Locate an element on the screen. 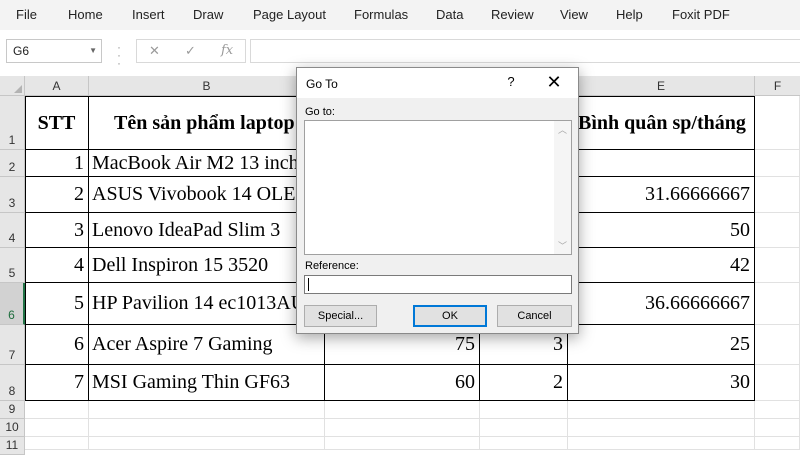 Image resolution: width=800 pixels, height=455 pixels. cell-e2 is located at coordinates (661, 163).